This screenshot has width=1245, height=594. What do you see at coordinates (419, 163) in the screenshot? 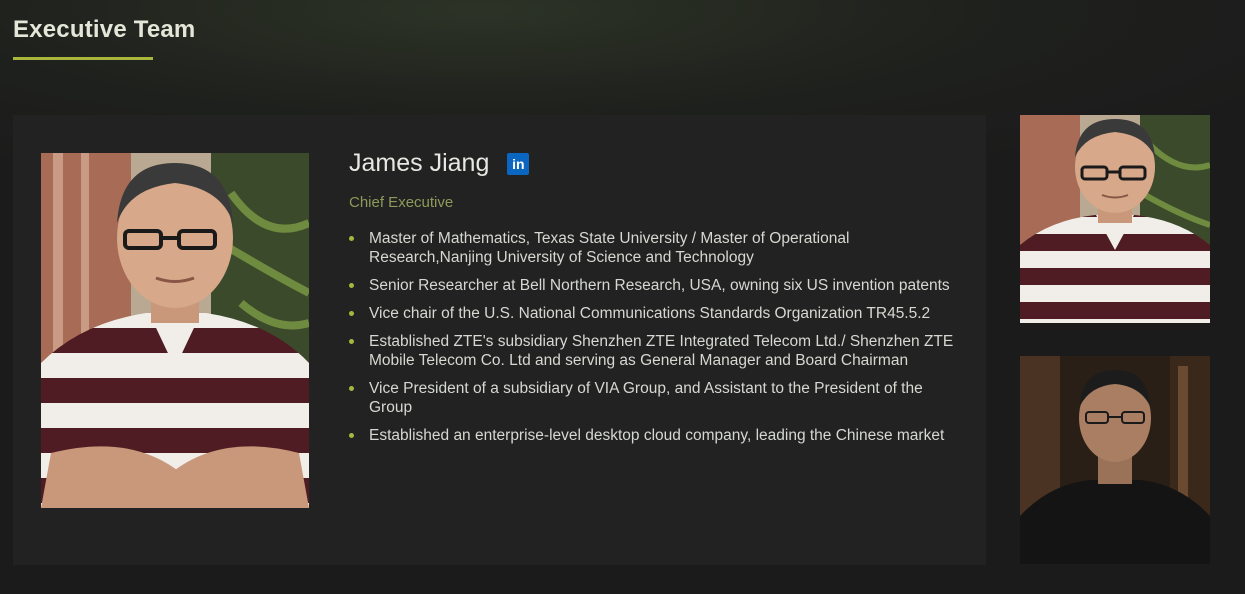
I see `executive-name: James Jiang` at bounding box center [419, 163].